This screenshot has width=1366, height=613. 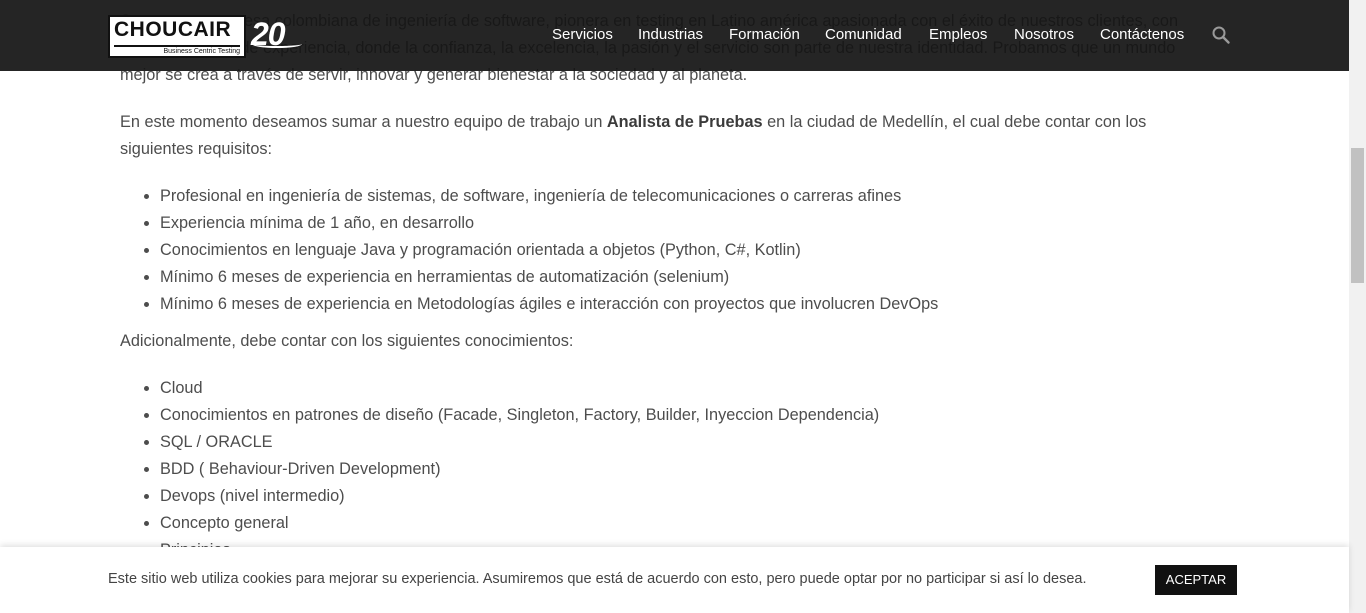 What do you see at coordinates (173, 29) in the screenshot?
I see `logo-wordmark: CHOUCAIR` at bounding box center [173, 29].